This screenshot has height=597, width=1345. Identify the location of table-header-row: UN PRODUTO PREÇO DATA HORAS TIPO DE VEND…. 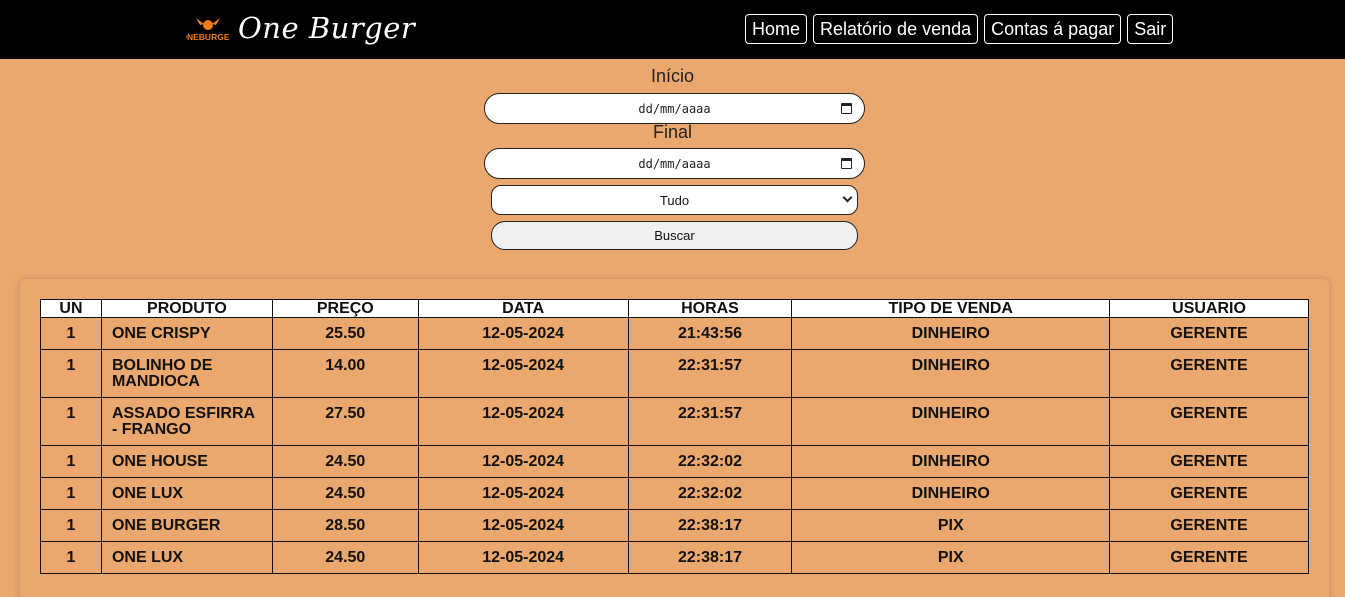
(674, 308).